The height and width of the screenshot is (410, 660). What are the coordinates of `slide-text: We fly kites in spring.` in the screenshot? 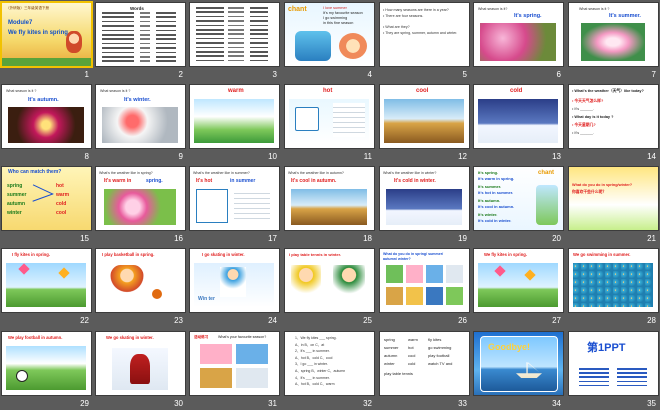 It's located at (505, 254).